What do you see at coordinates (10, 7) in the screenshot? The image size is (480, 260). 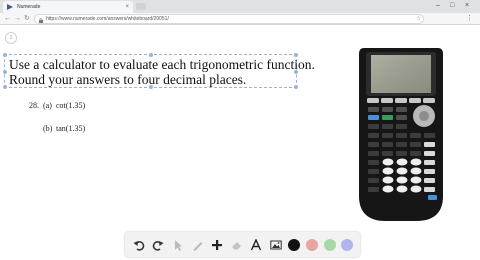 I see `numerade-favicon-icon` at bounding box center [10, 7].